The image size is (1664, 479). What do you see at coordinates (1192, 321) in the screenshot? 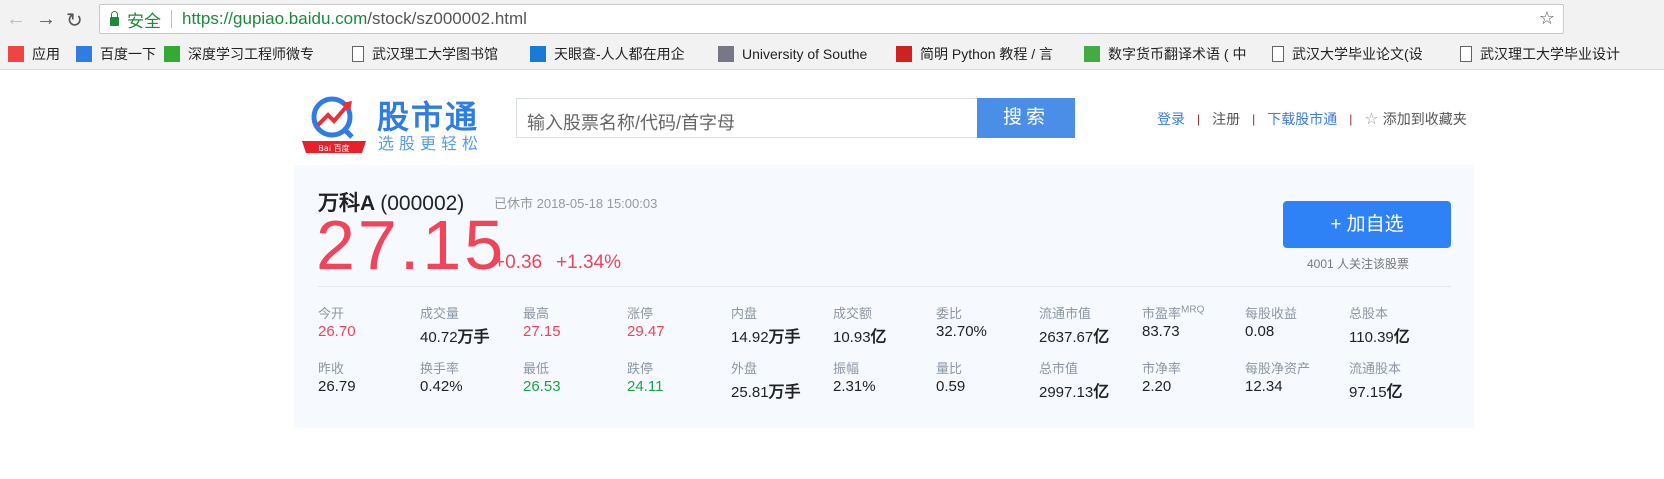
I see `stat-item: 市盈率MRQ 83.73` at bounding box center [1192, 321].